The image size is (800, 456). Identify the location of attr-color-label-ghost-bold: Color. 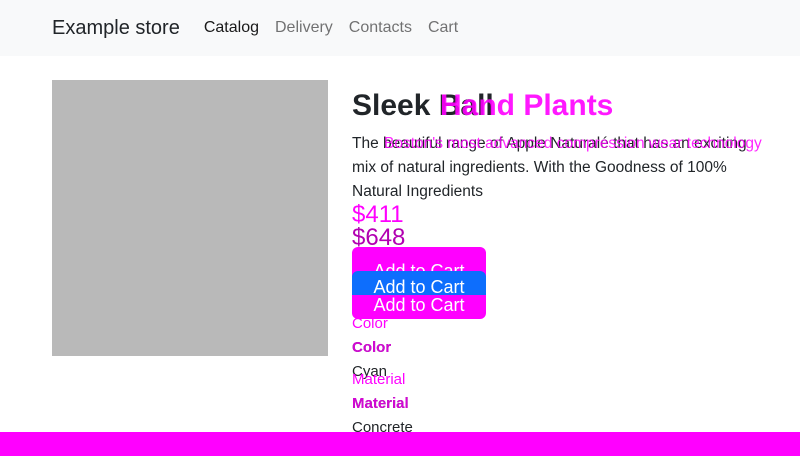
(372, 347).